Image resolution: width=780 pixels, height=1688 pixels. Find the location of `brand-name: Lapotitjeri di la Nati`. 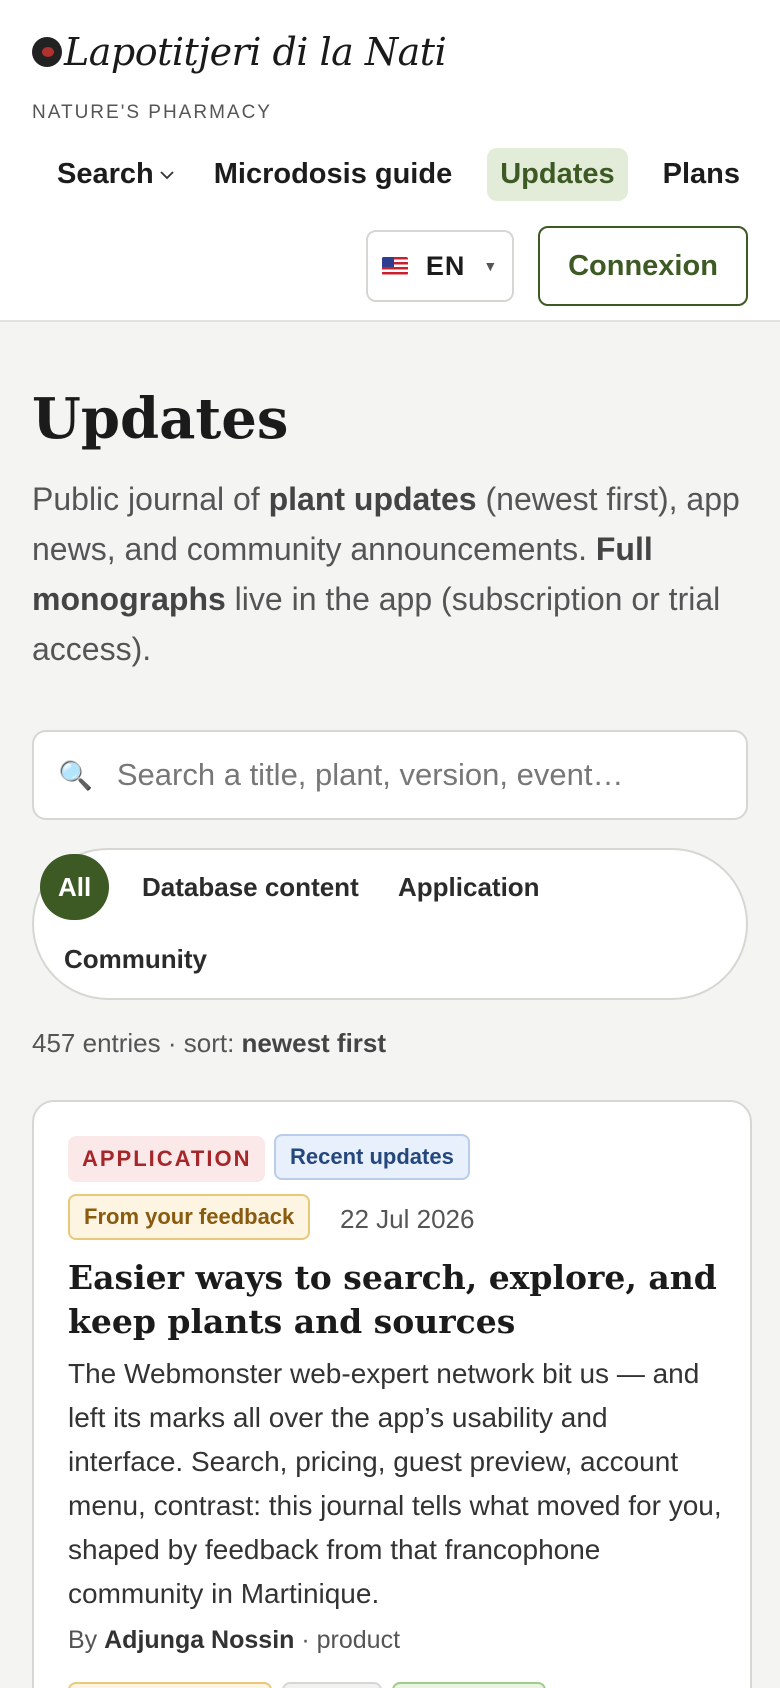

brand-name: Lapotitjeri di la Nati is located at coordinates (255, 52).